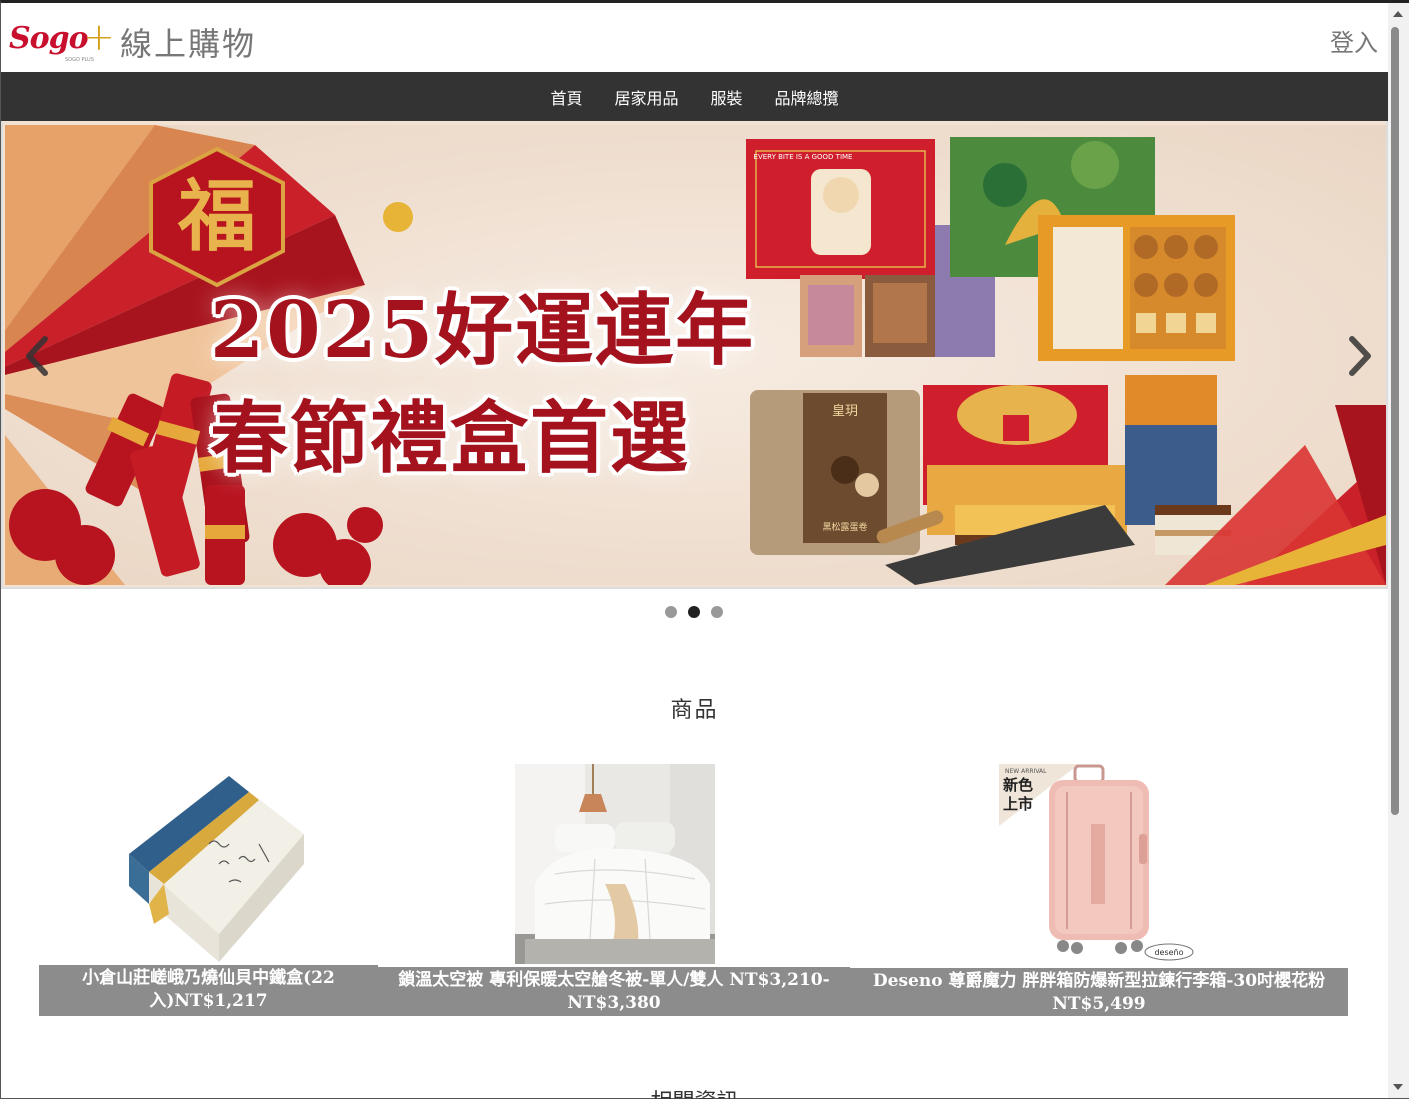 Image resolution: width=1409 pixels, height=1099 pixels. I want to click on nav-item-apparel: 服裝, so click(727, 97).